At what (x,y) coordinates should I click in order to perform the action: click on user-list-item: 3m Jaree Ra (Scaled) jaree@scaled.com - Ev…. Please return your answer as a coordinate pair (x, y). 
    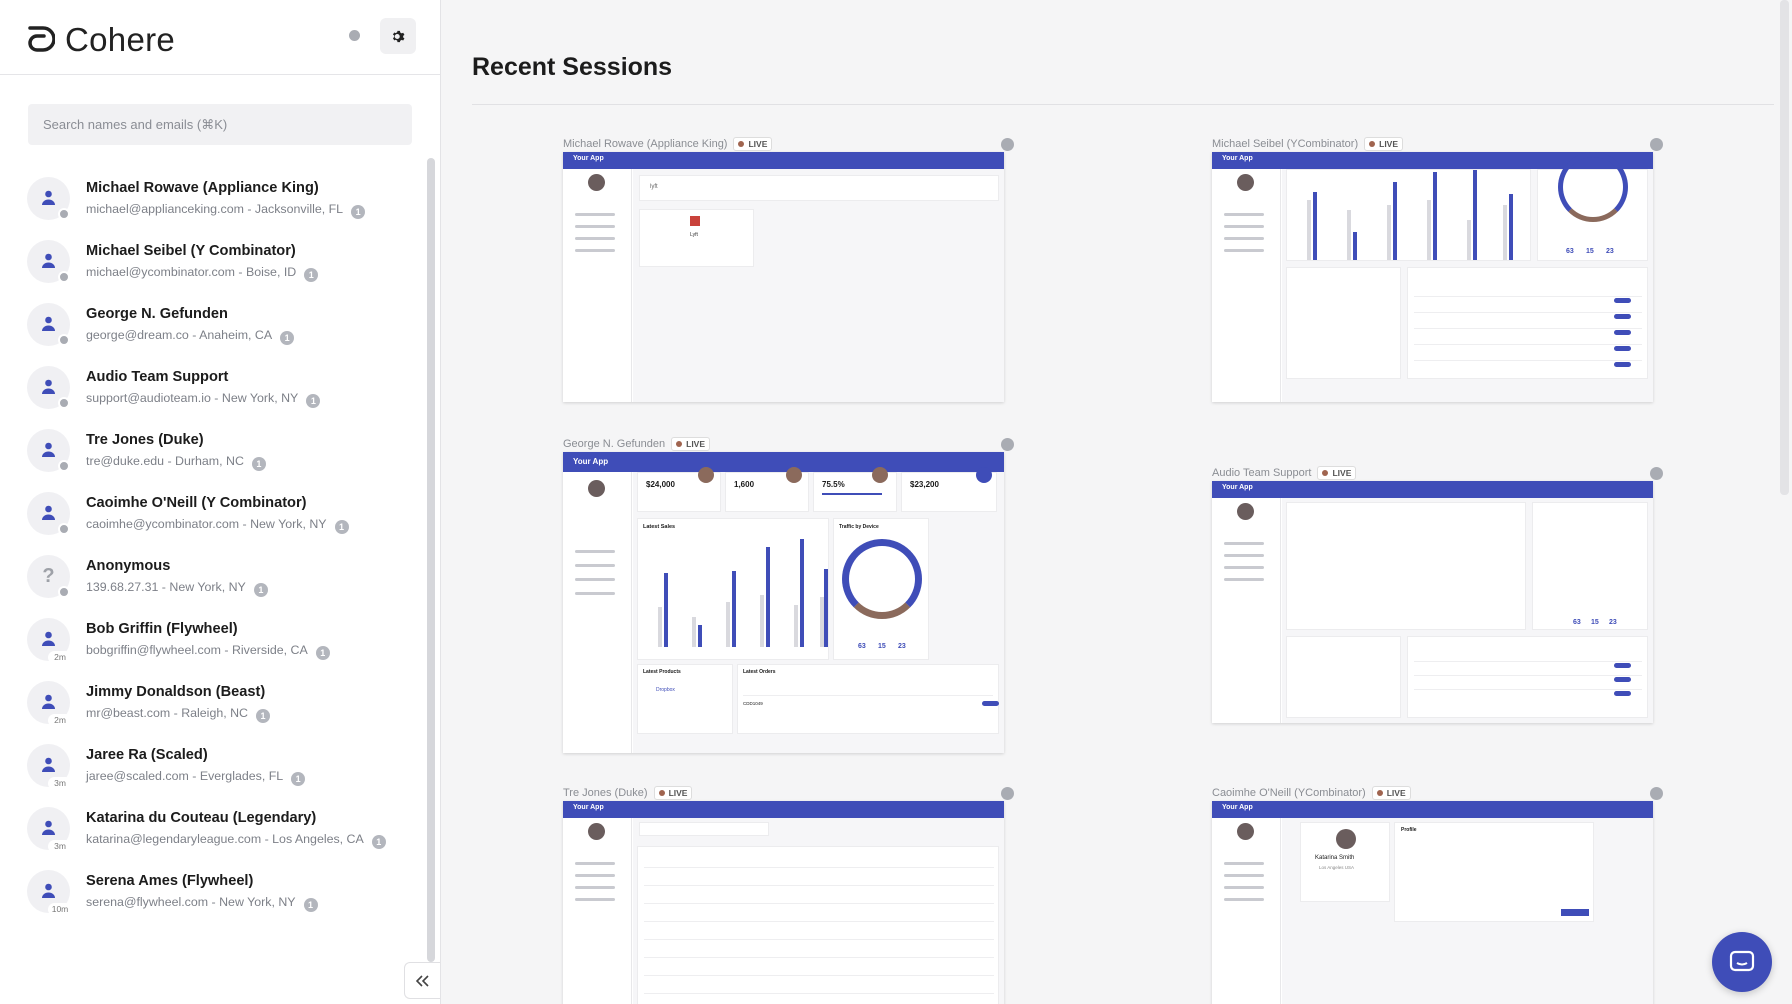
    Looking at the image, I should click on (213, 757).